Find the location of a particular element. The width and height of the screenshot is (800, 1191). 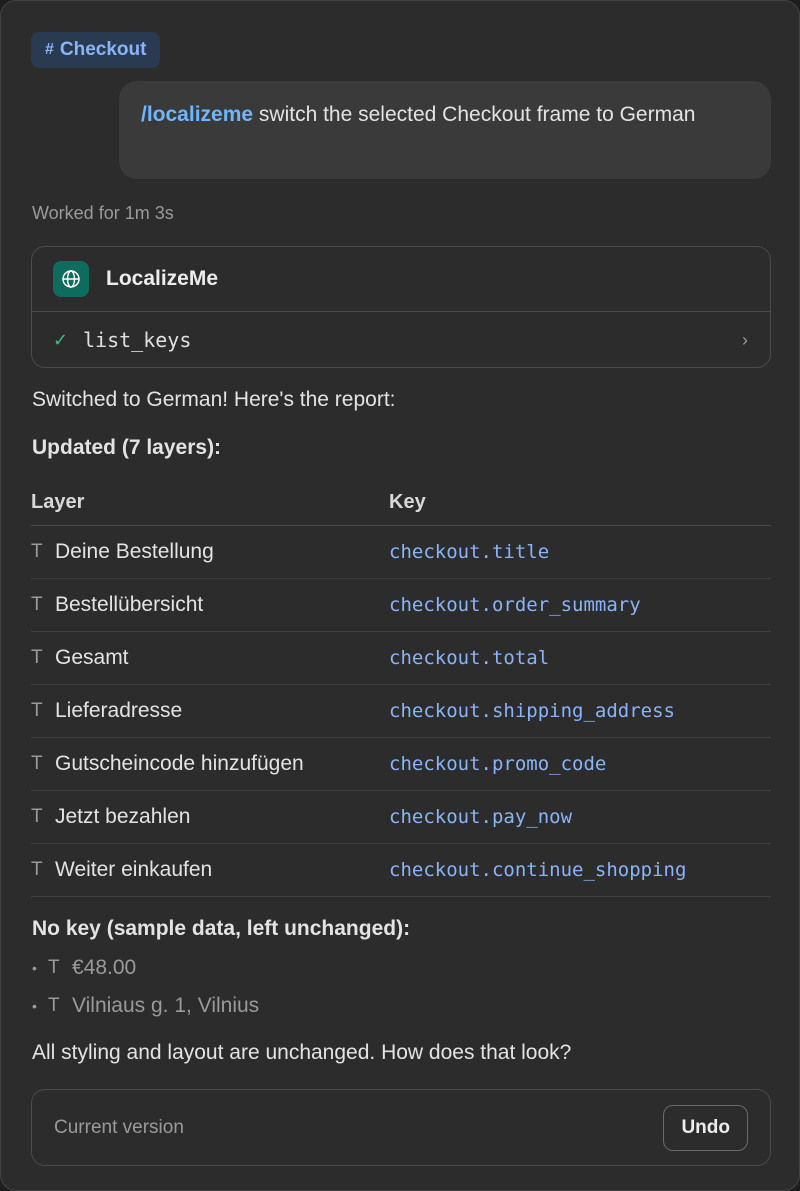

key-cell: checkout.promo_code is located at coordinates (580, 764).